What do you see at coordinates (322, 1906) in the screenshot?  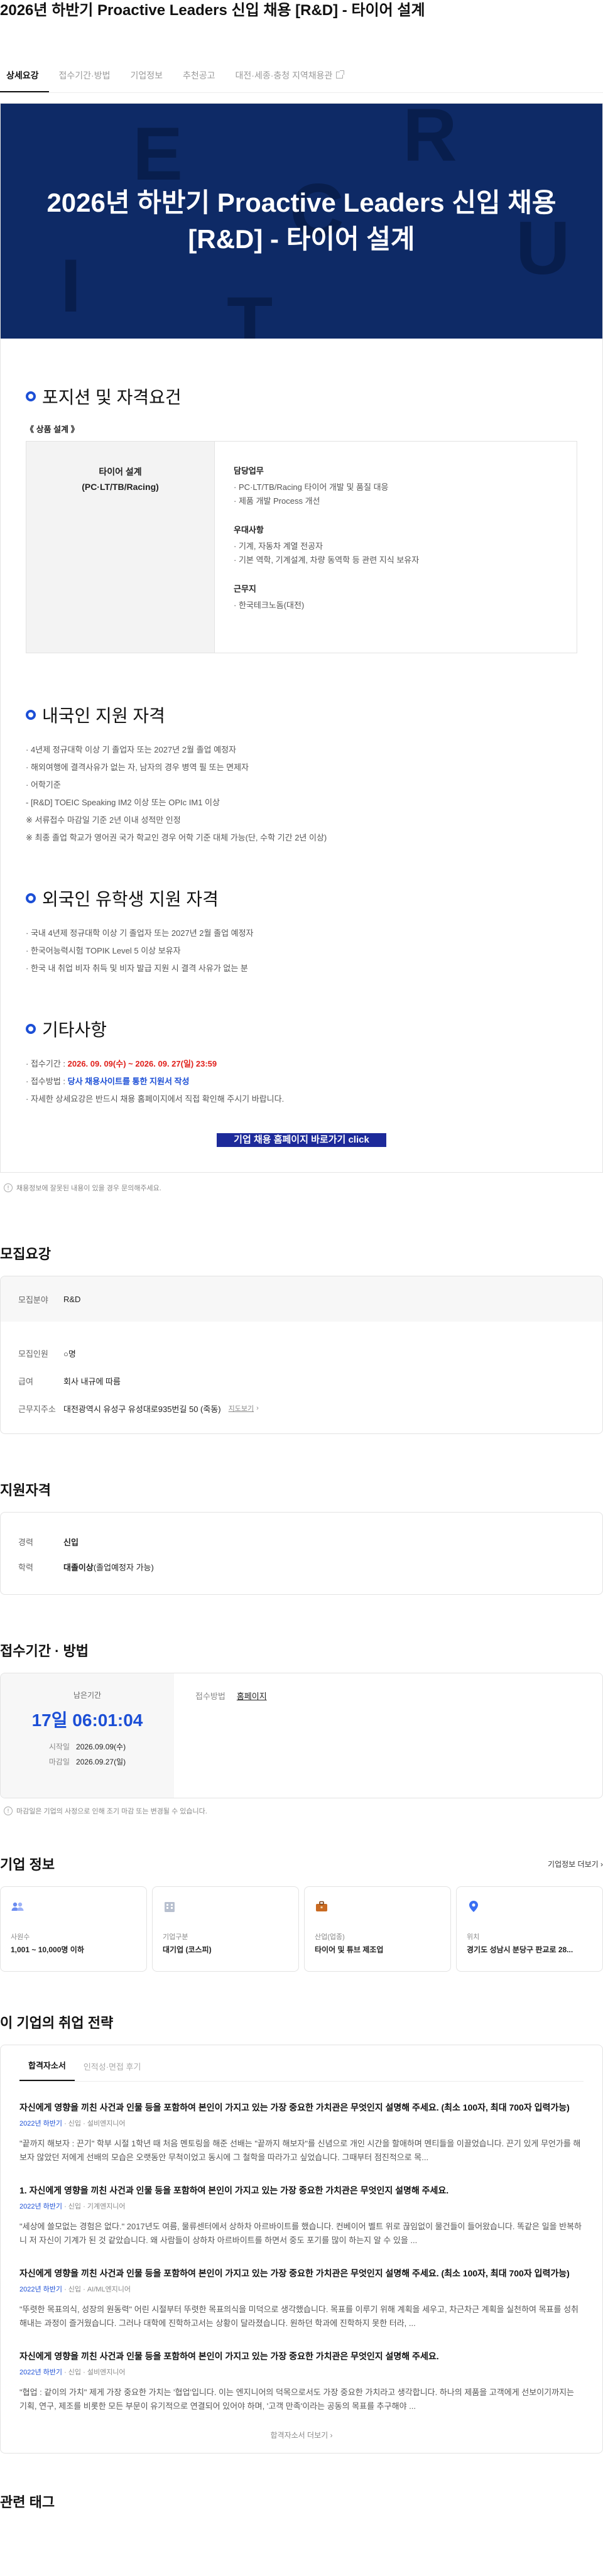 I see `briefcase-icon` at bounding box center [322, 1906].